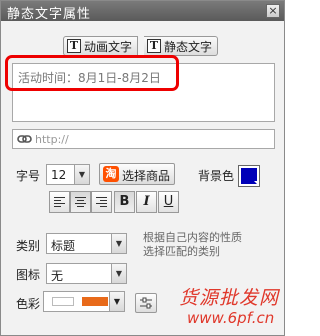 The height and width of the screenshot is (336, 320). What do you see at coordinates (49, 14) in the screenshot?
I see `panel-title: 静态文字属性` at bounding box center [49, 14].